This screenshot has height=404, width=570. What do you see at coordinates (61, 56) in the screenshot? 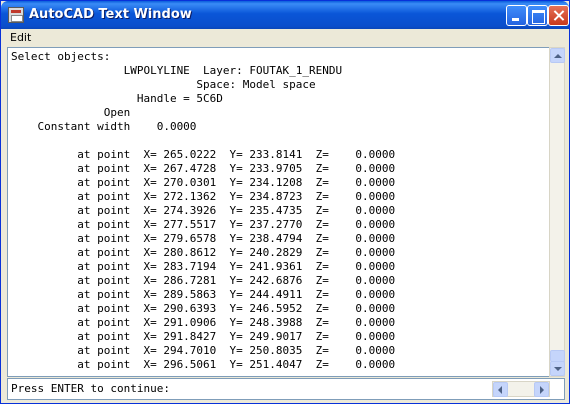
I see `text-line: Select objects:` at bounding box center [61, 56].